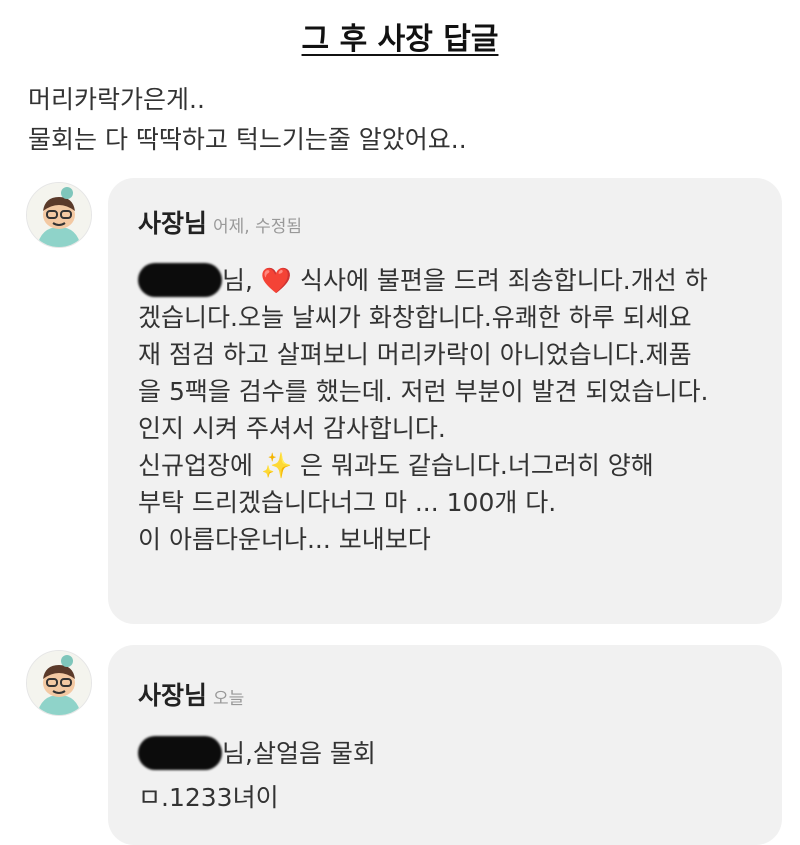 The image size is (800, 845). What do you see at coordinates (258, 227) in the screenshot?
I see `reply-timestamp: 어제, 수정됨` at bounding box center [258, 227].